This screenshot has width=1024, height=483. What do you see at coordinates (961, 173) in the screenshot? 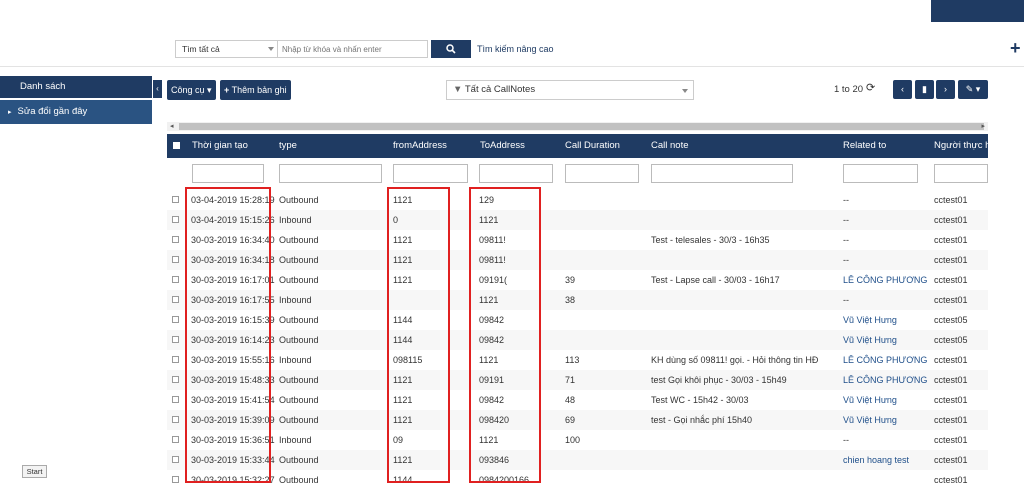
I see `filter-input-owner` at bounding box center [961, 173].